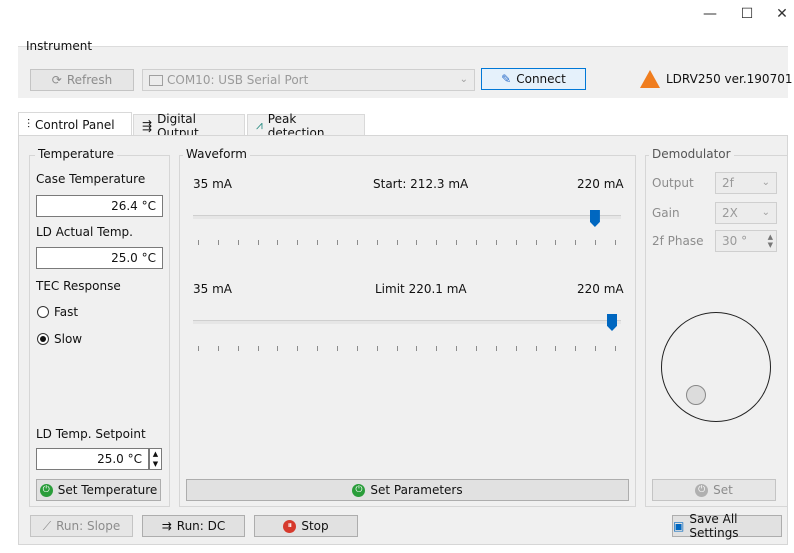 The height and width of the screenshot is (553, 794). I want to click on setpoint-spinner: ▲ ▼, so click(155, 459).